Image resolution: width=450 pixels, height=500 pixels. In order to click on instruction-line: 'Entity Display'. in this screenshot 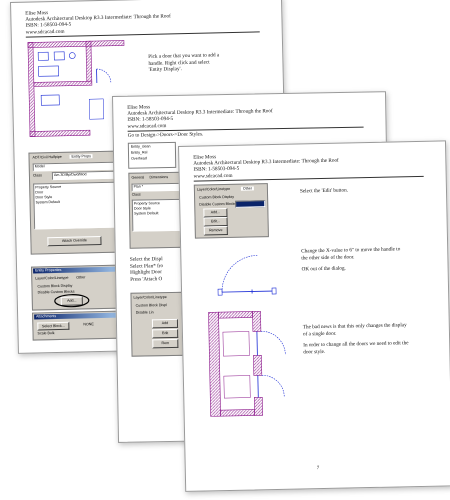, I will do `click(165, 70)`.